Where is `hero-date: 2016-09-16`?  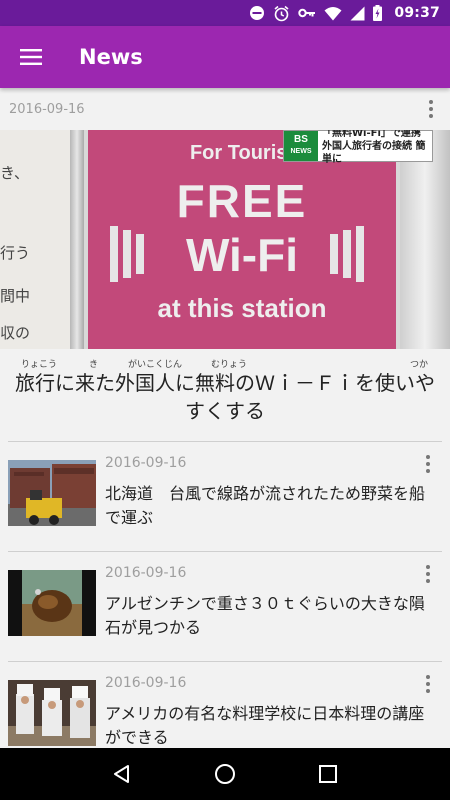 hero-date: 2016-09-16 is located at coordinates (47, 109).